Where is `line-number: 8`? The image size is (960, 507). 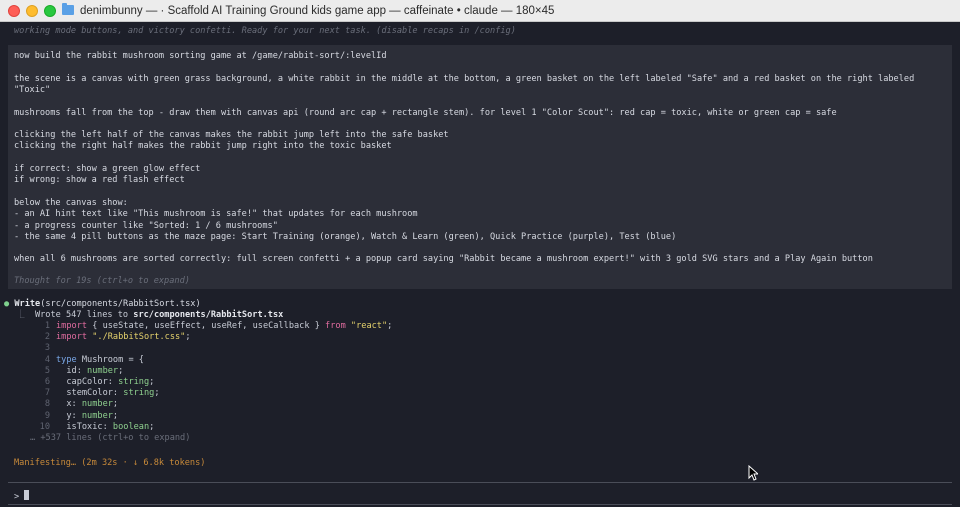 line-number: 8 is located at coordinates (47, 404).